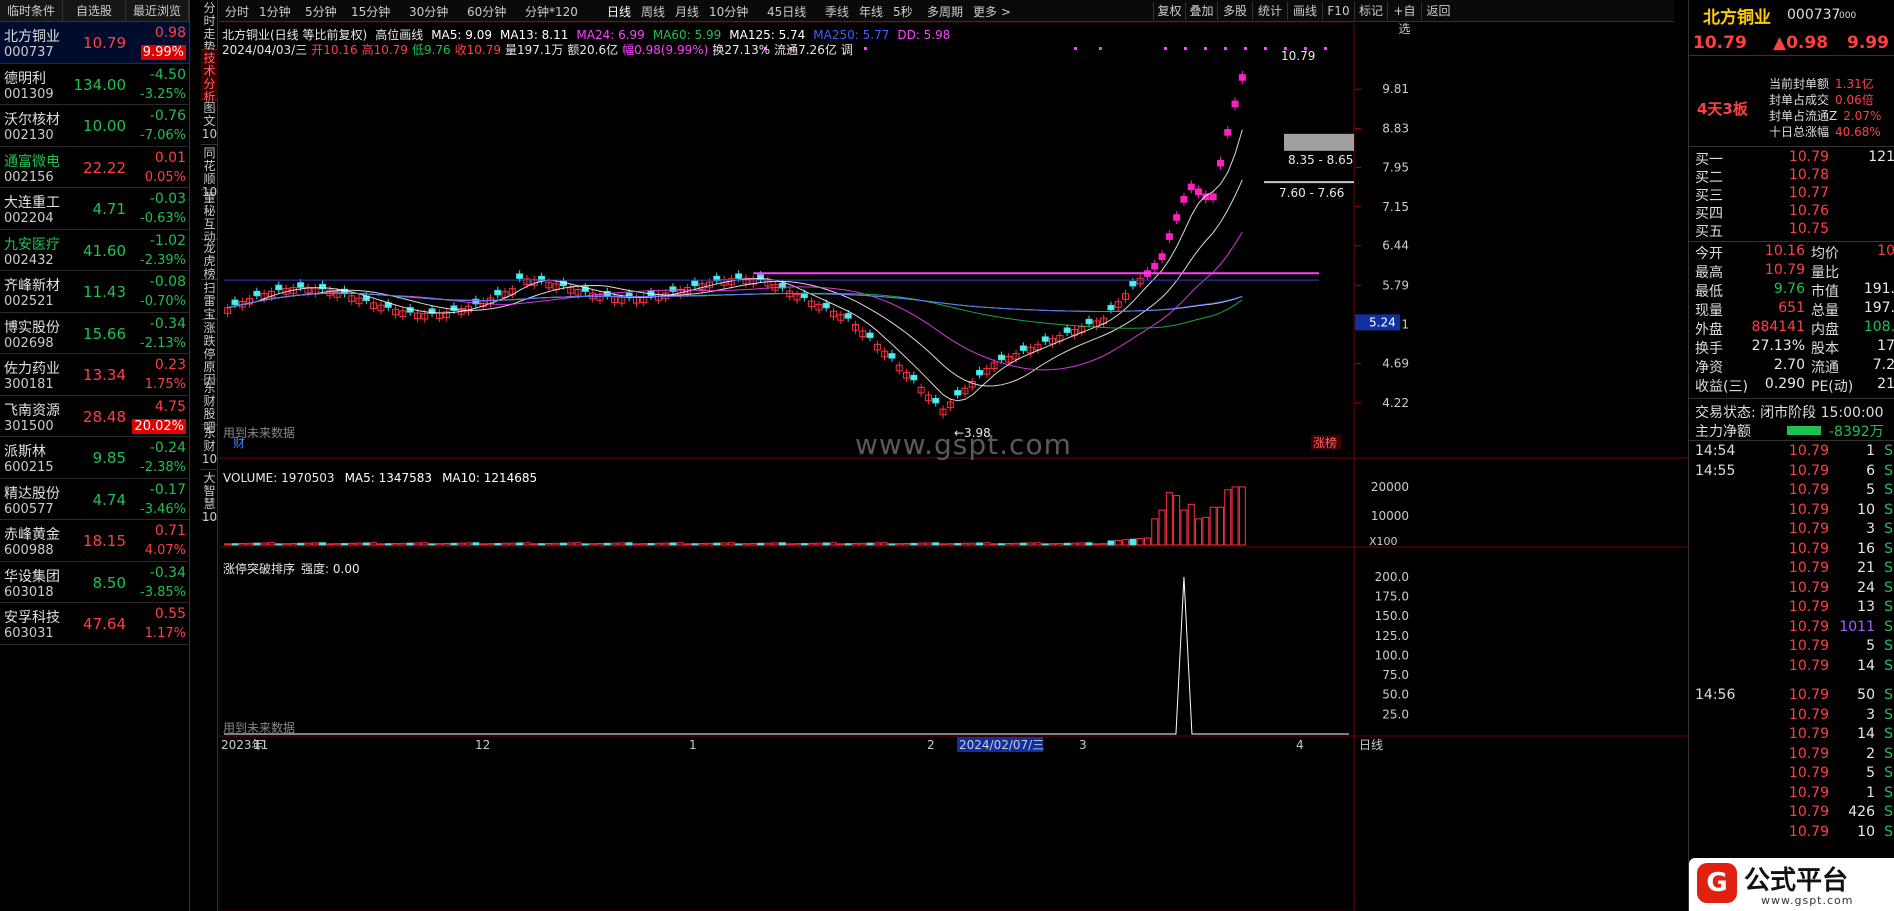  I want to click on indicator-y-tick: 200.0, so click(1392, 577).